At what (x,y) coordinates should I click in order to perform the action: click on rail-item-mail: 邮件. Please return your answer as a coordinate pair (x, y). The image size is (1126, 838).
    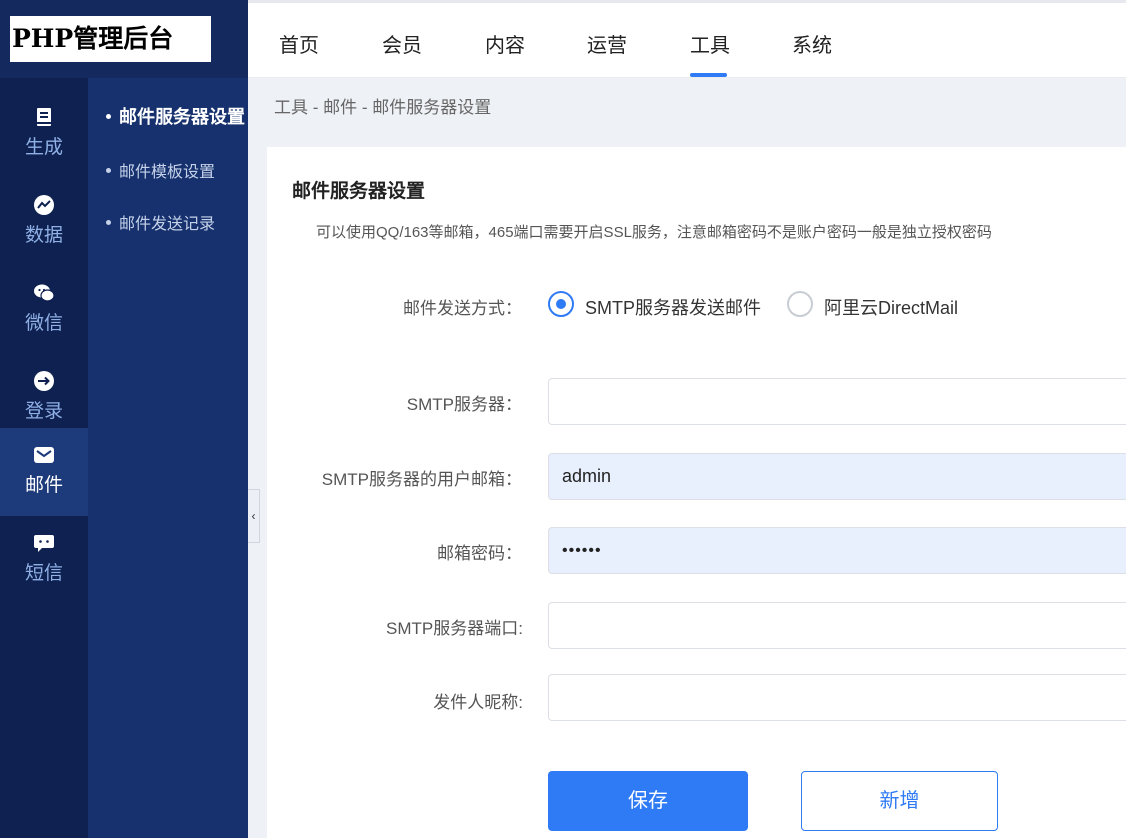
    Looking at the image, I should click on (44, 472).